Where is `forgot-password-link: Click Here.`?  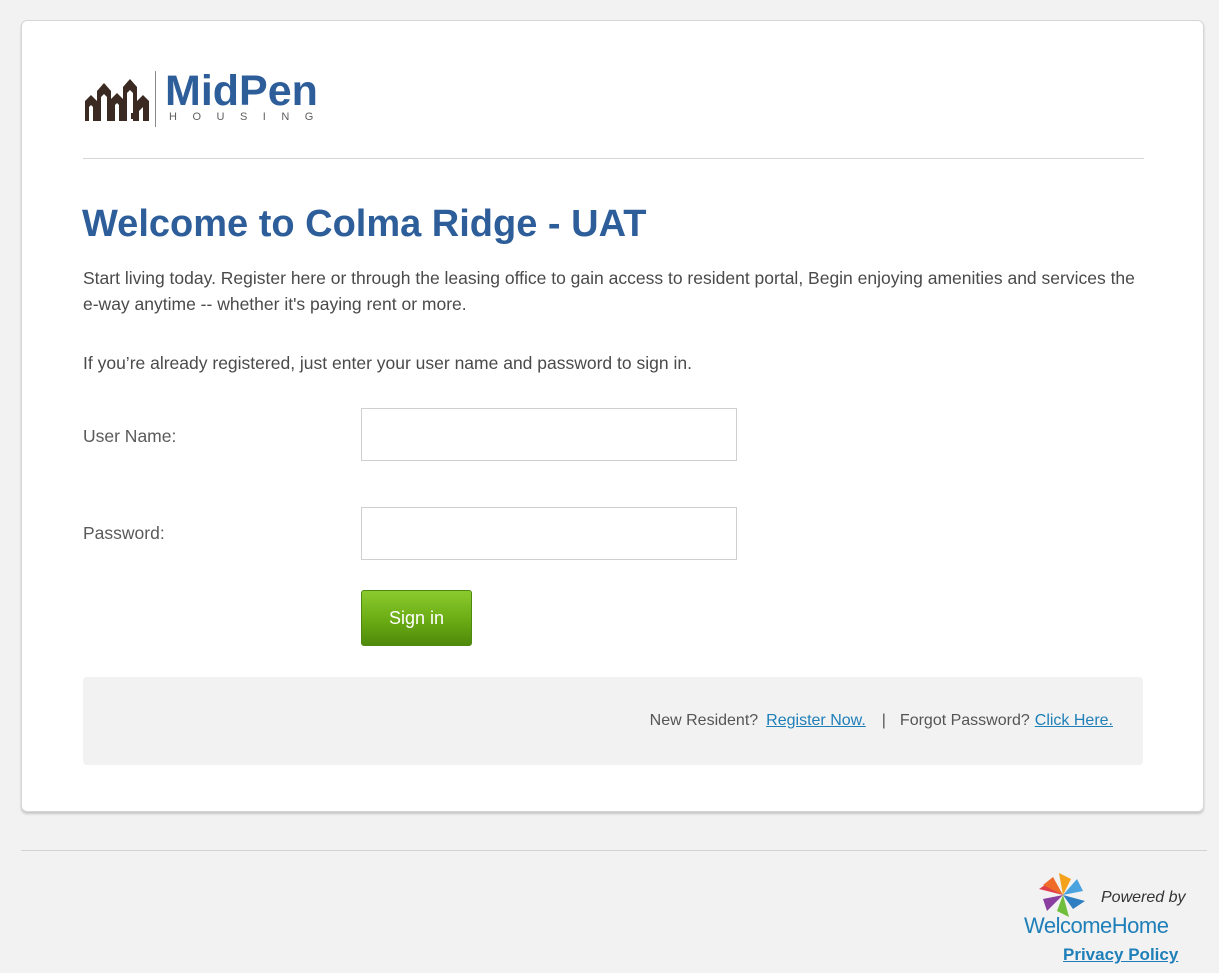
forgot-password-link: Click Here. is located at coordinates (1074, 720).